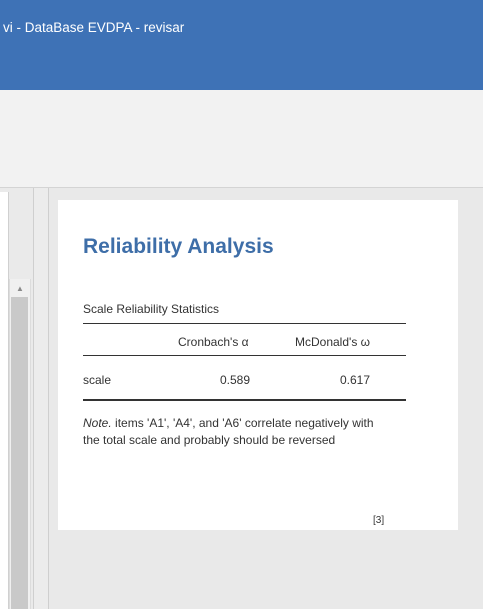  I want to click on reference-marker: [3], so click(378, 520).